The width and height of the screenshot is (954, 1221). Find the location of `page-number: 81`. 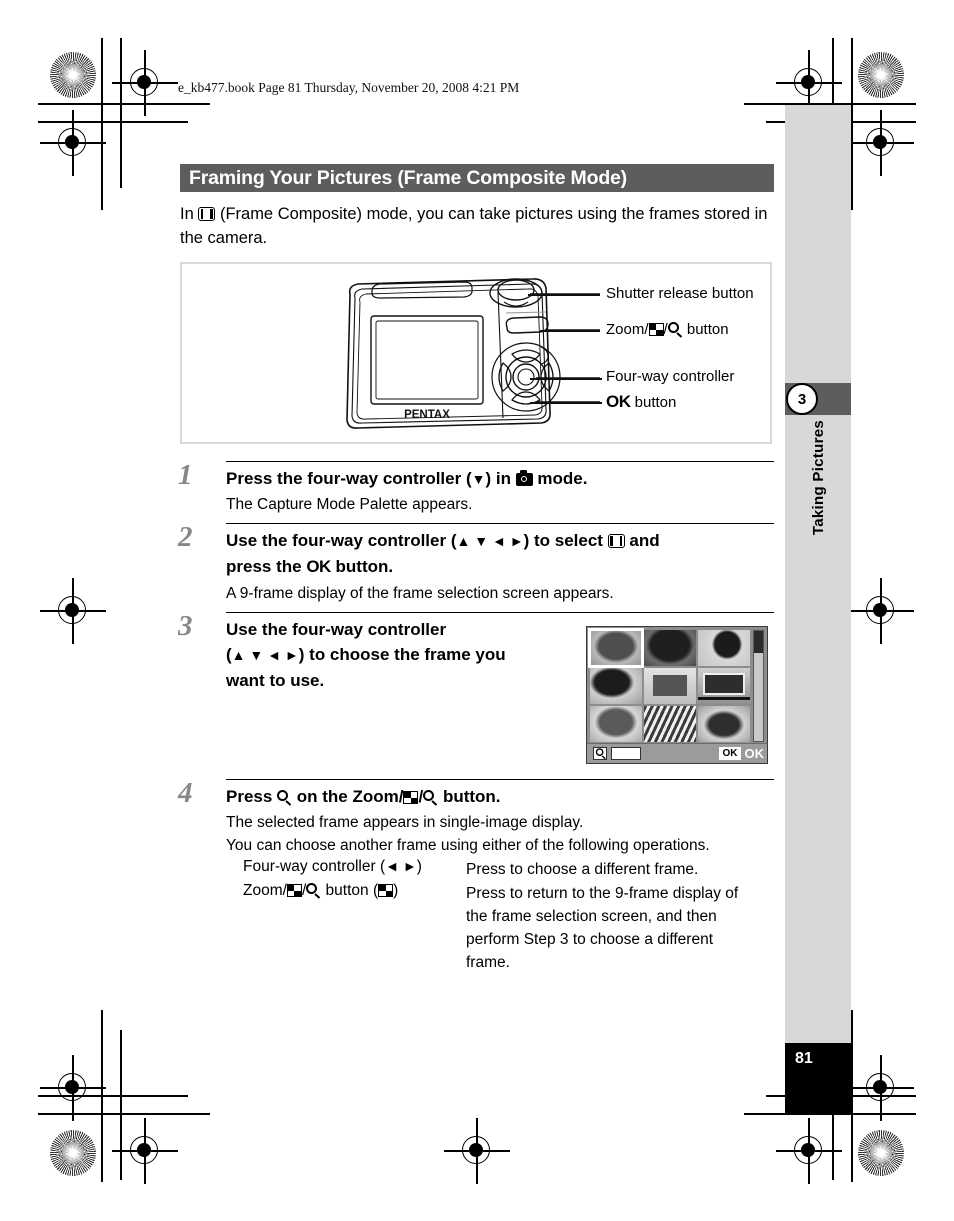

page-number: 81 is located at coordinates (804, 1058).